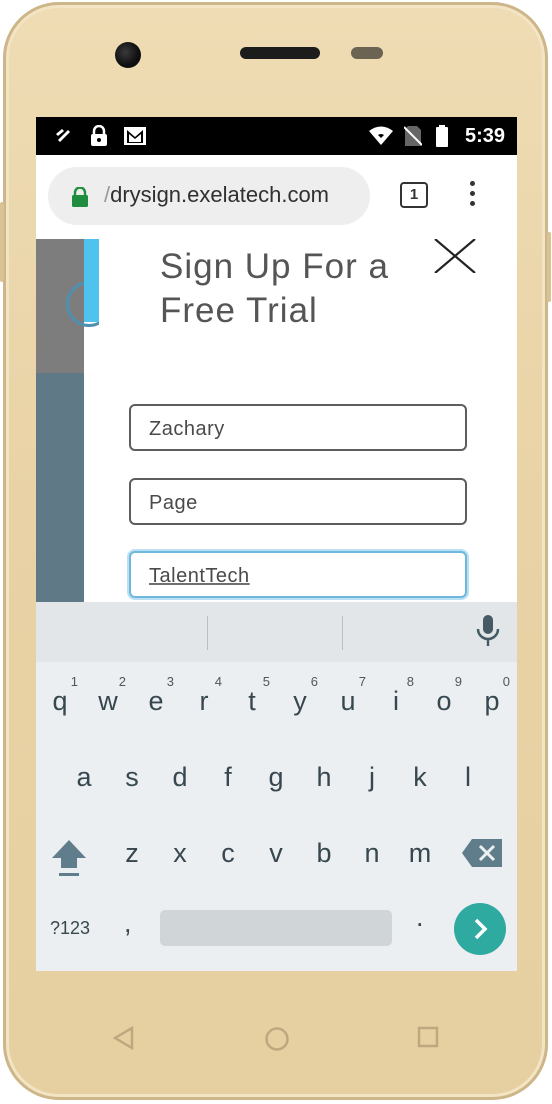  I want to click on first-name-value: Zachary, so click(187, 429).